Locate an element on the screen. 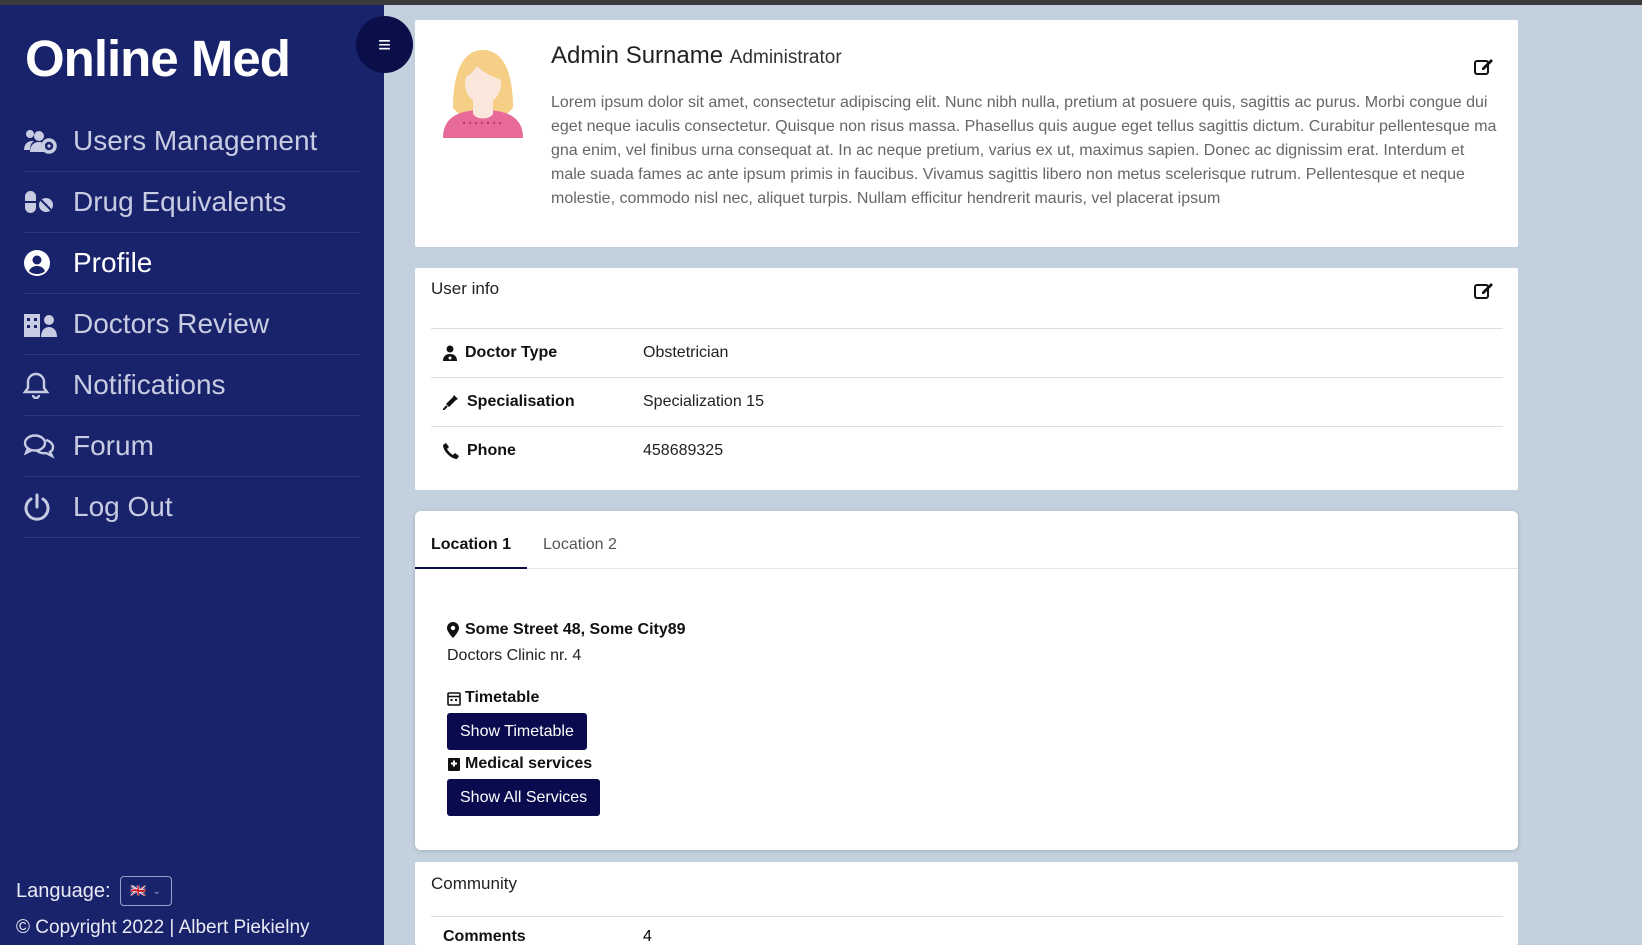 The height and width of the screenshot is (945, 1642). sidebar-item-users-management: Users Management is located at coordinates (192, 141).